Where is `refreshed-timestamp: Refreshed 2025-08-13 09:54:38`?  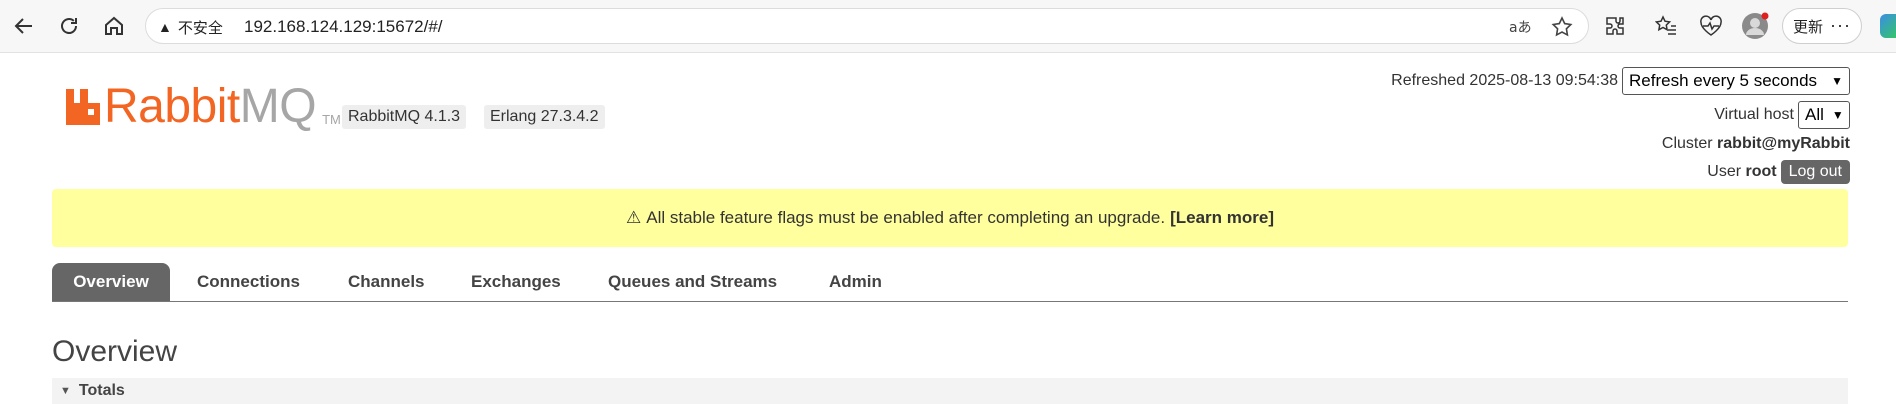 refreshed-timestamp: Refreshed 2025-08-13 09:54:38 is located at coordinates (1504, 80).